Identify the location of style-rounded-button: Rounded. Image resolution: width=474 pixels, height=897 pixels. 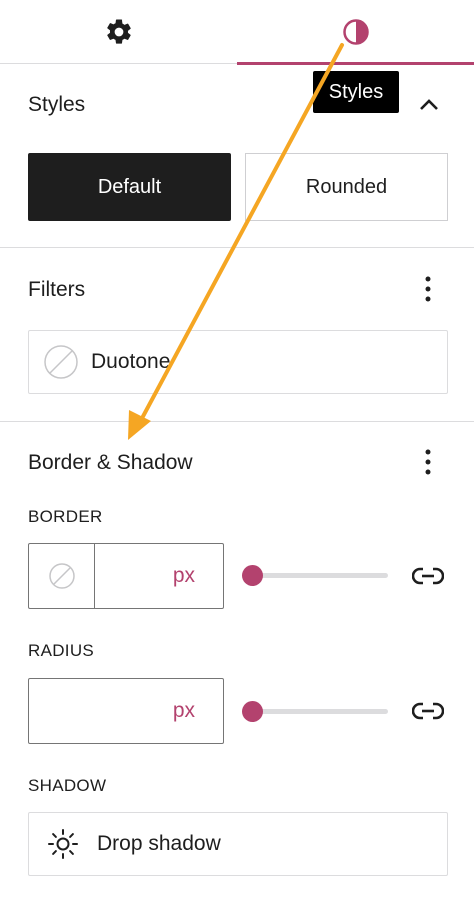
(346, 187).